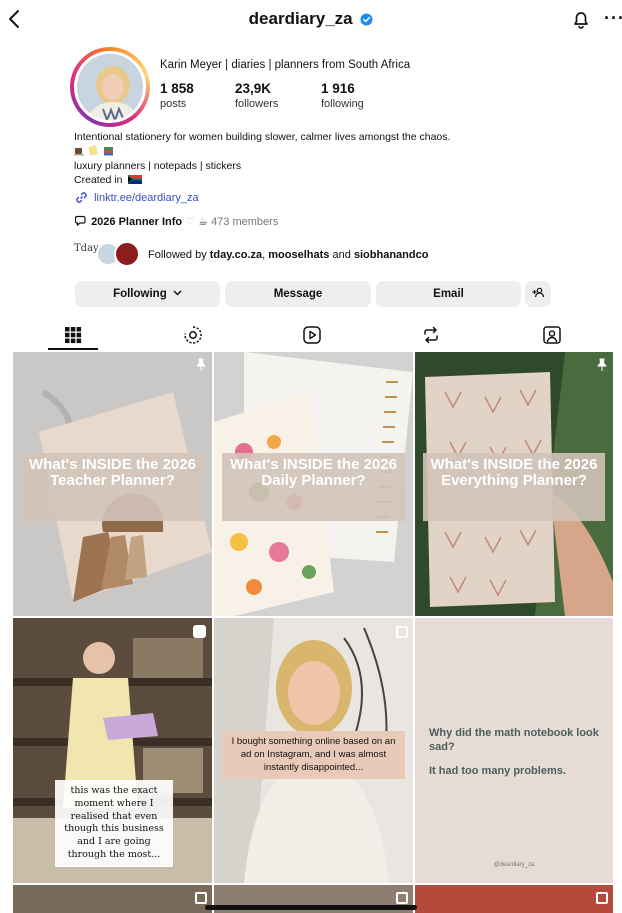 This screenshot has height=913, width=622. Describe the element at coordinates (98, 180) in the screenshot. I see `bio-created-in: Created in` at that location.